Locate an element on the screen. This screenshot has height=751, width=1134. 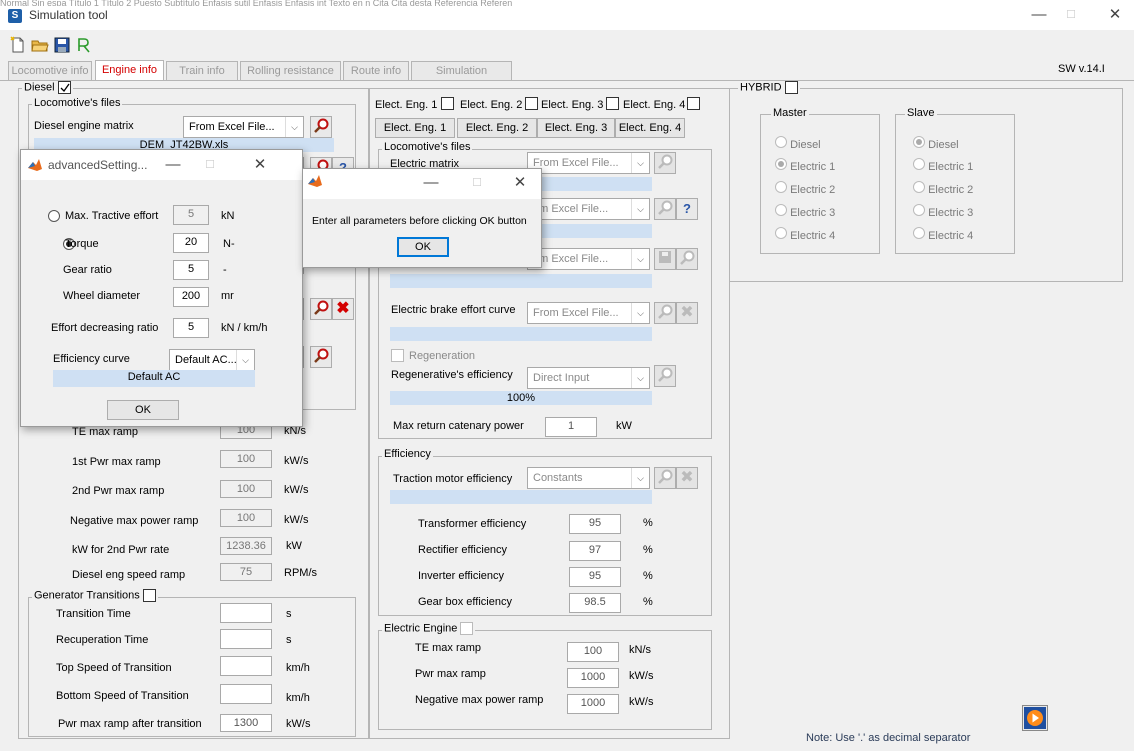
electric-row3-save-button is located at coordinates (665, 259).